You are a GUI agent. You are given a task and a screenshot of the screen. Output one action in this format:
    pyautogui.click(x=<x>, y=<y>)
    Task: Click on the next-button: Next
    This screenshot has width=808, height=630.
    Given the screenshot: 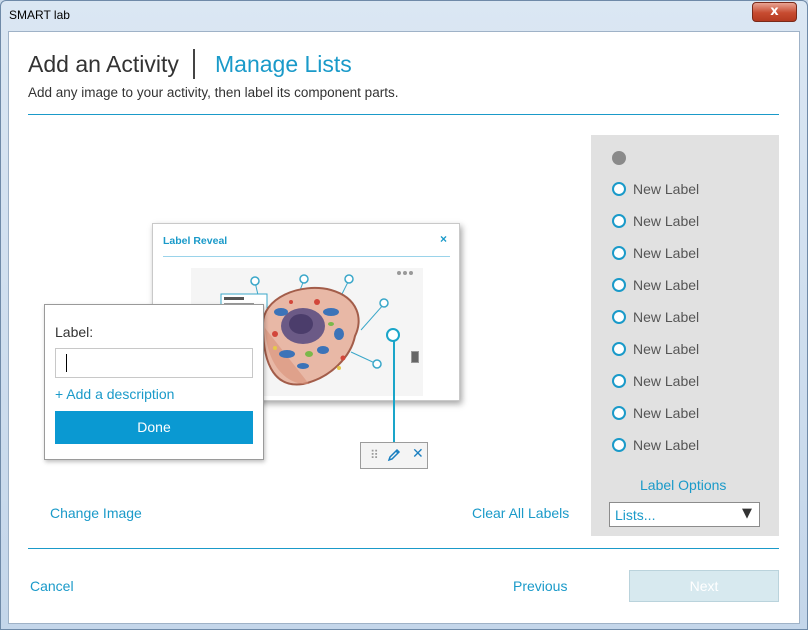 What is the action you would take?
    pyautogui.click(x=704, y=586)
    